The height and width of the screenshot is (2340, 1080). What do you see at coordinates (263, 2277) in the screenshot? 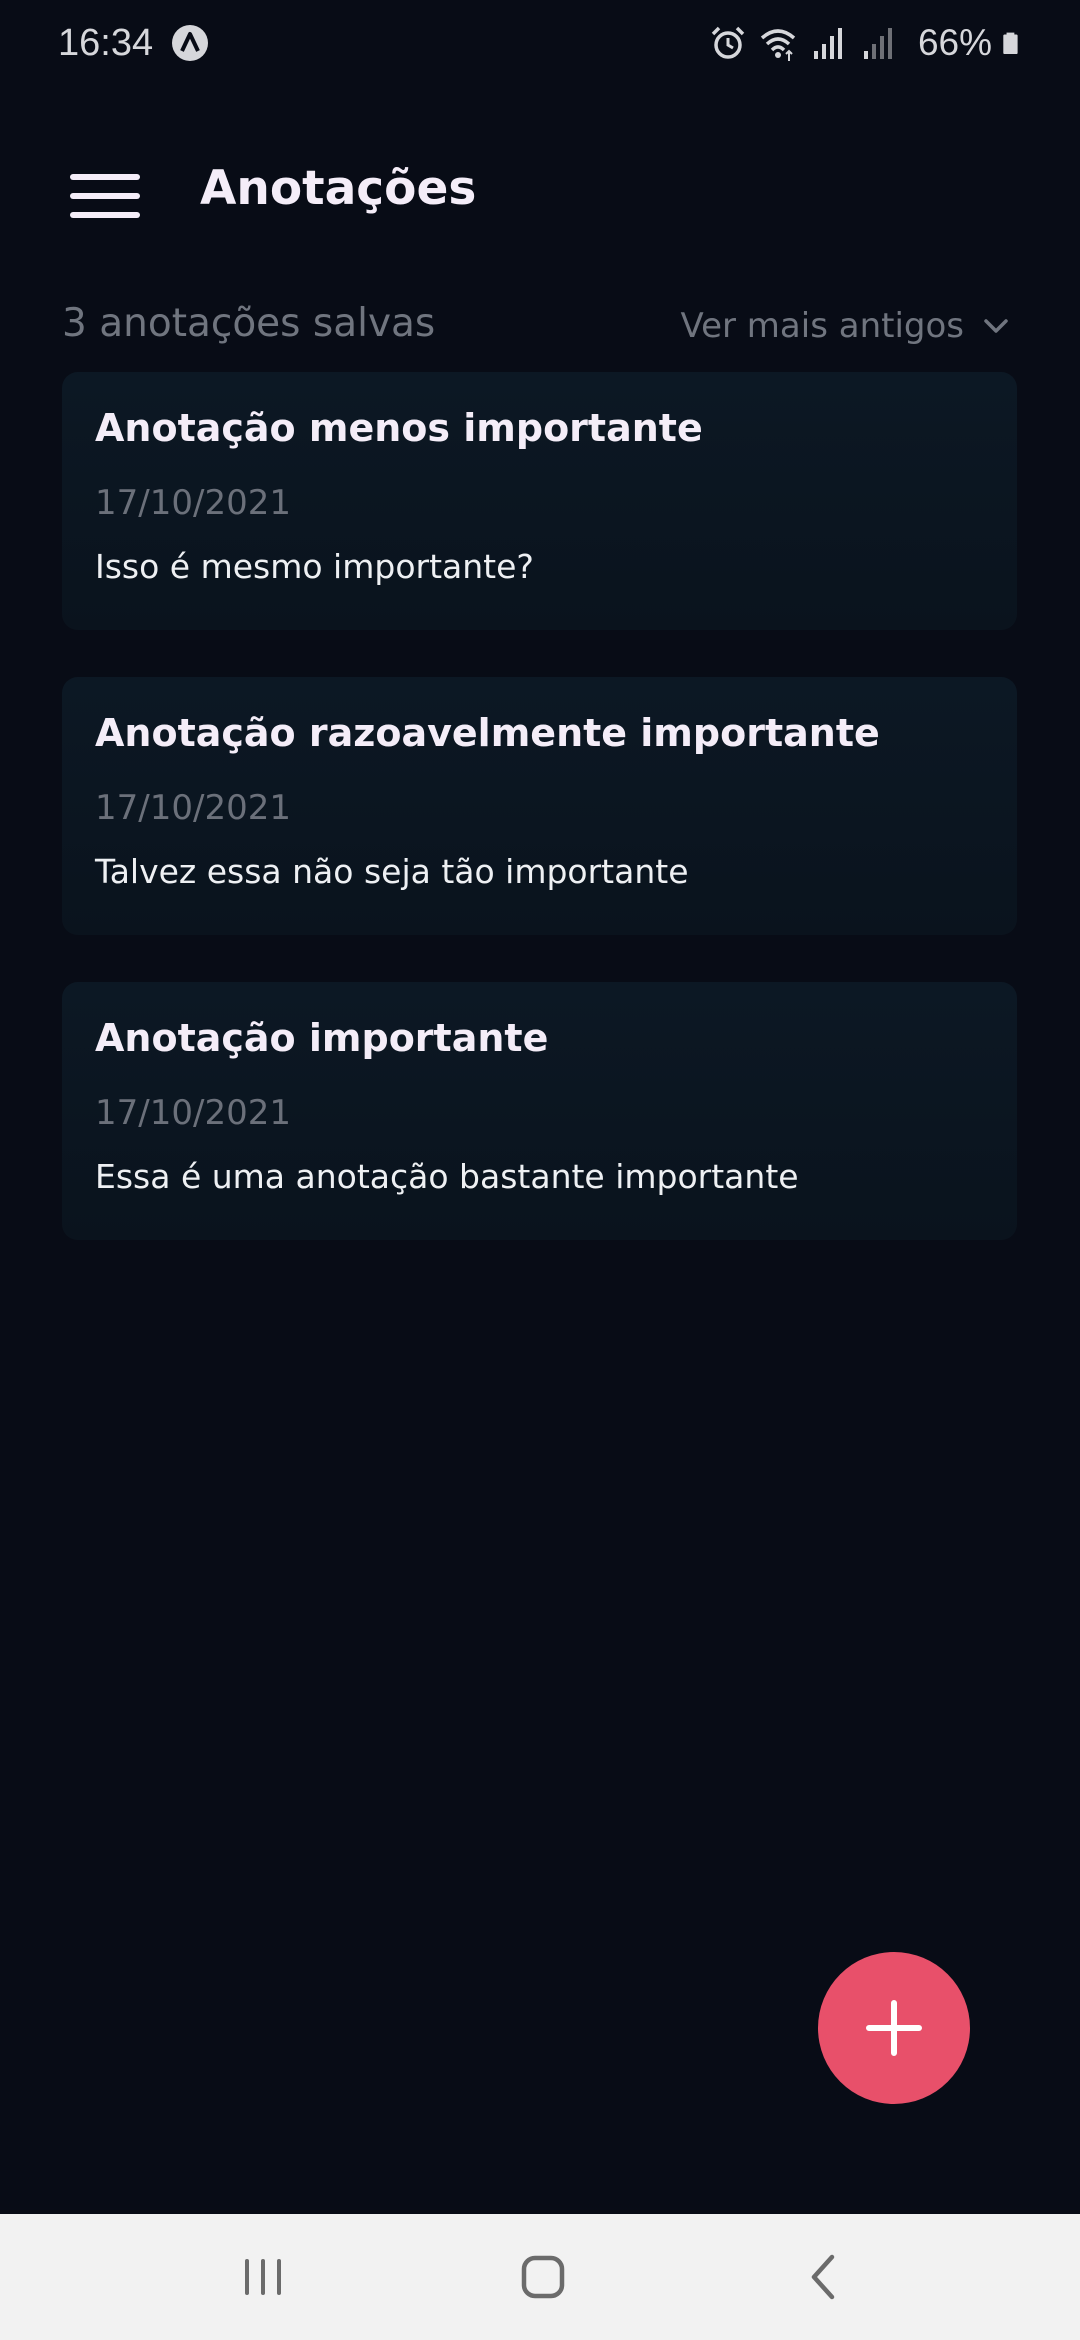
I see `recent-apps-icon` at bounding box center [263, 2277].